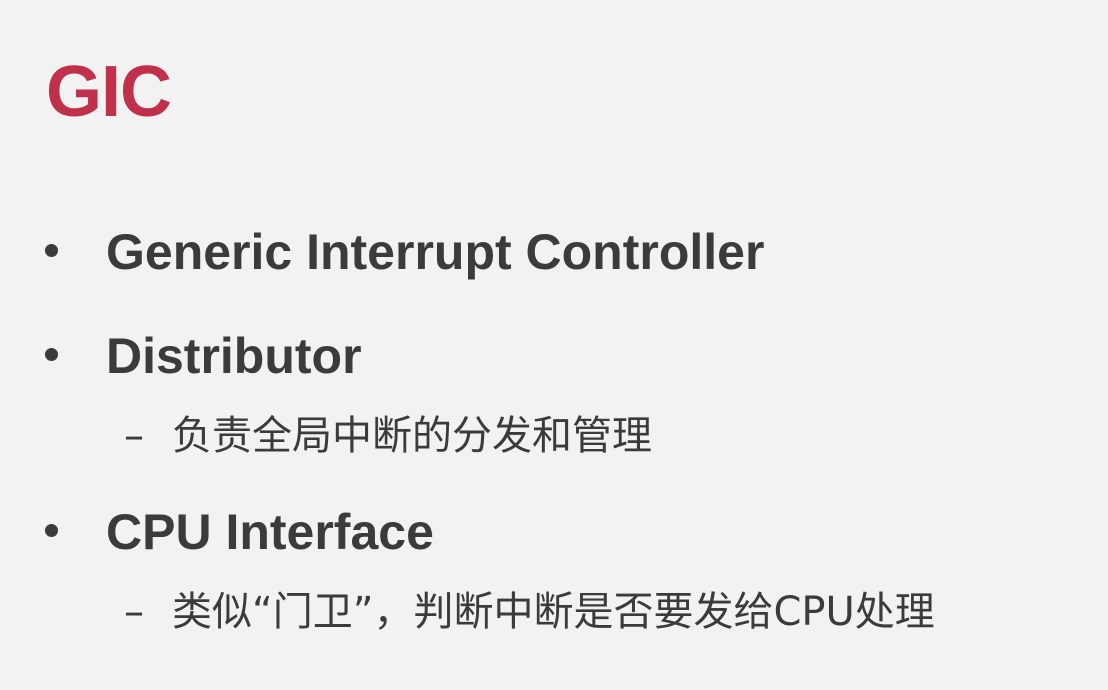 Image resolution: width=1108 pixels, height=690 pixels. What do you see at coordinates (270, 532) in the screenshot?
I see `bullet-text: CPU Interface` at bounding box center [270, 532].